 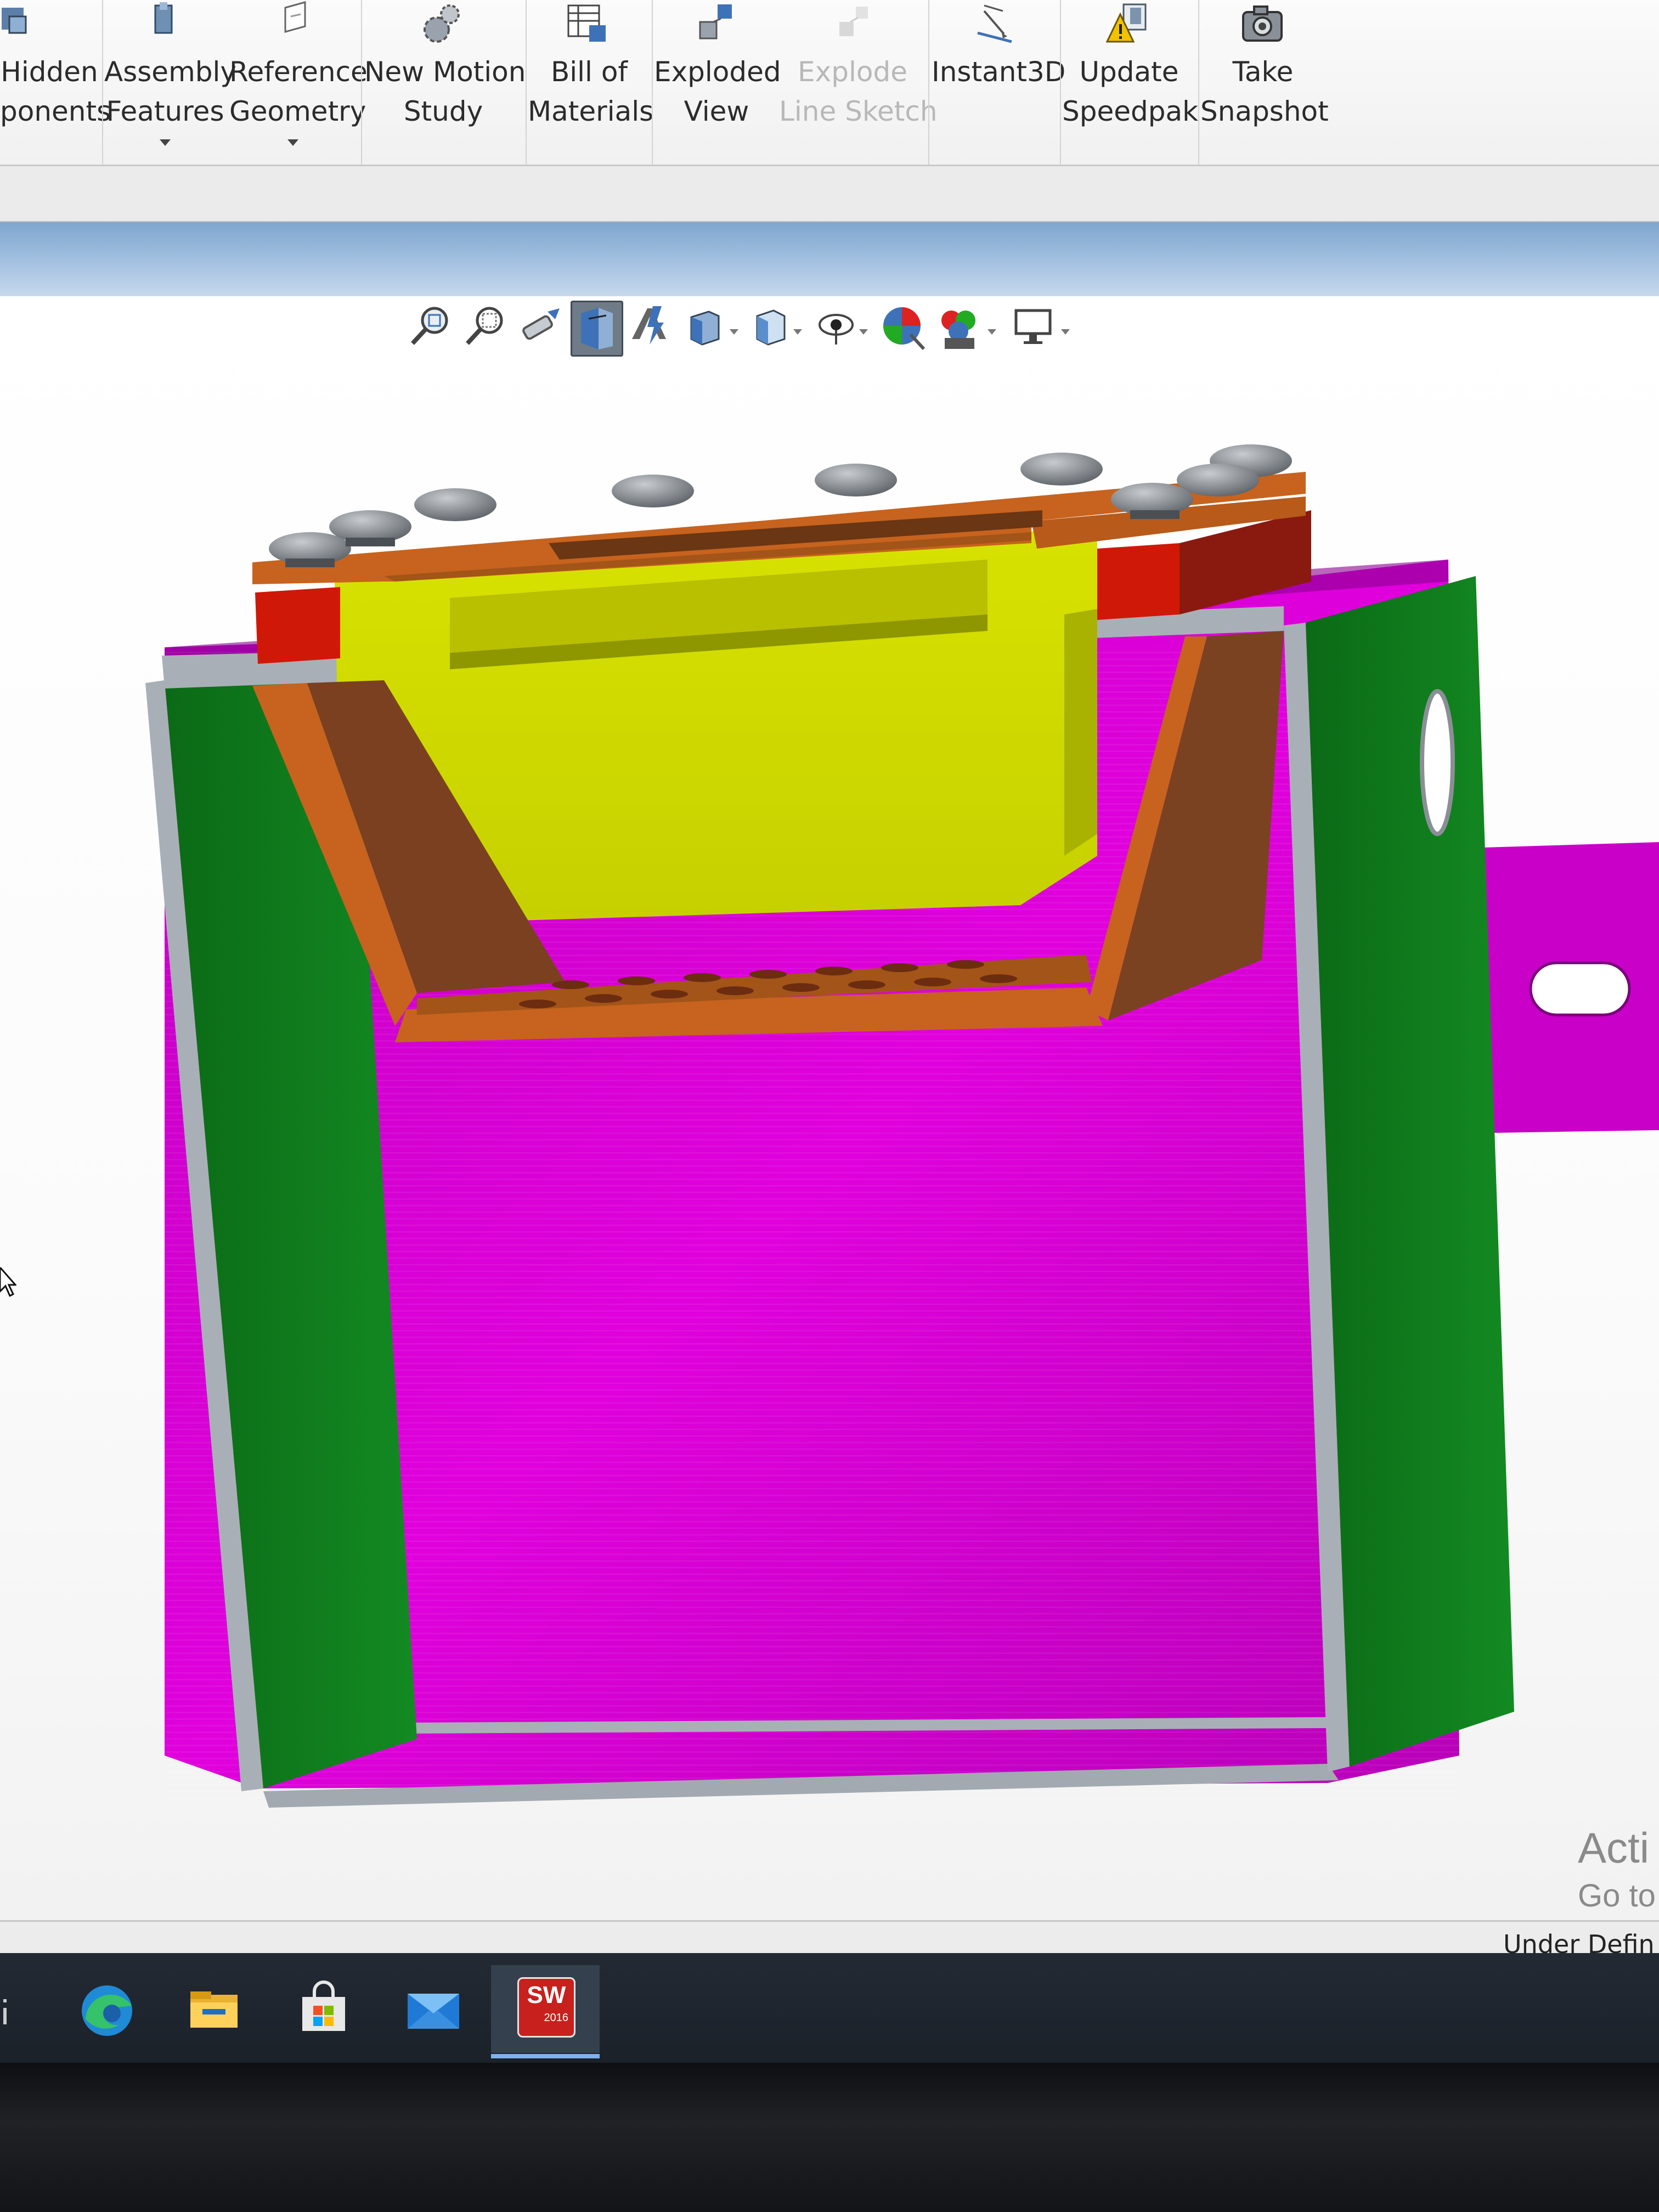 I want to click on activate-windows-watermark: Acti Go to, so click(x=1617, y=1870).